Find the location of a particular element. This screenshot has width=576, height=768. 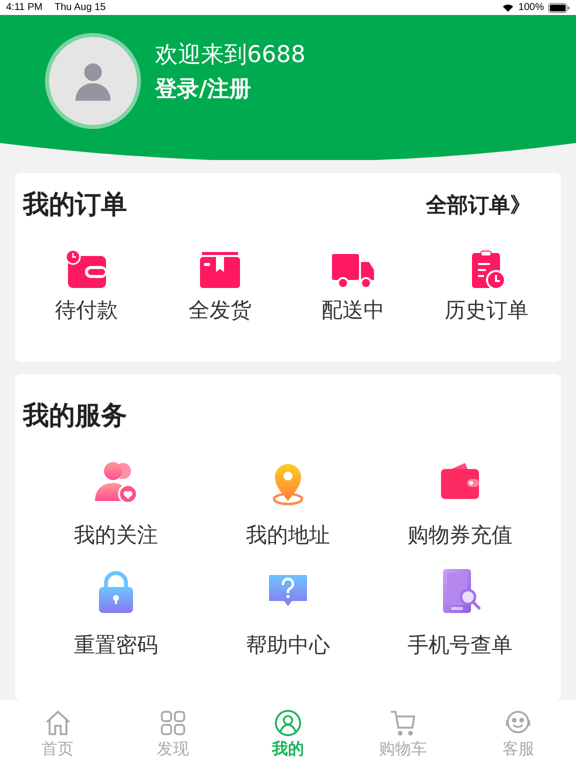

grid-icon is located at coordinates (172, 722).